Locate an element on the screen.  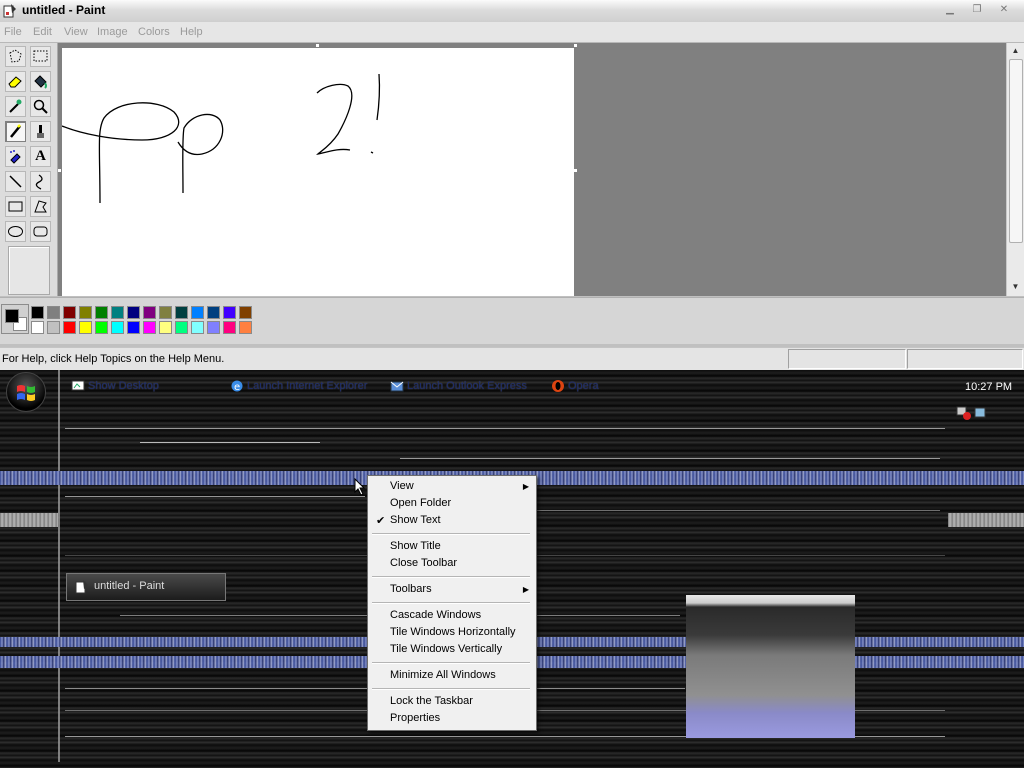
pick-color-icon is located at coordinates (15, 106).